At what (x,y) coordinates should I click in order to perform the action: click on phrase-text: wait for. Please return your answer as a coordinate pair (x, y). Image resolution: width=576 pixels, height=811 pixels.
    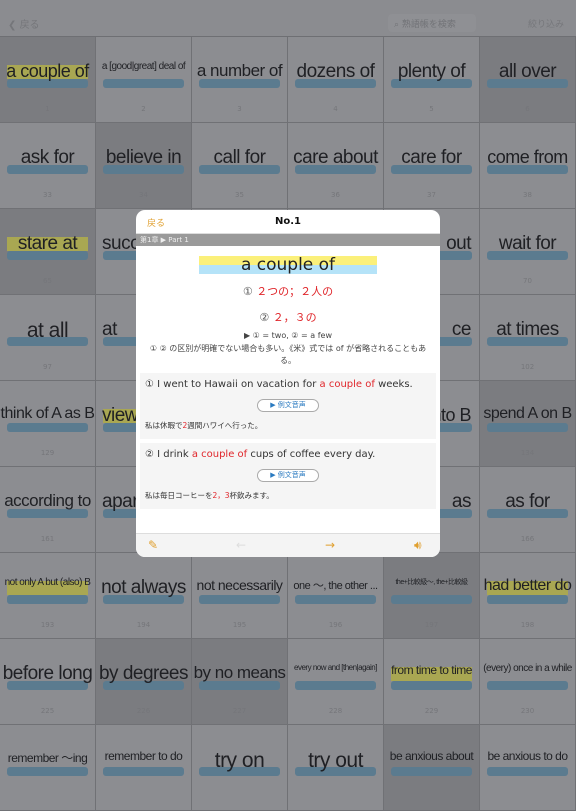
    Looking at the image, I should click on (527, 243).